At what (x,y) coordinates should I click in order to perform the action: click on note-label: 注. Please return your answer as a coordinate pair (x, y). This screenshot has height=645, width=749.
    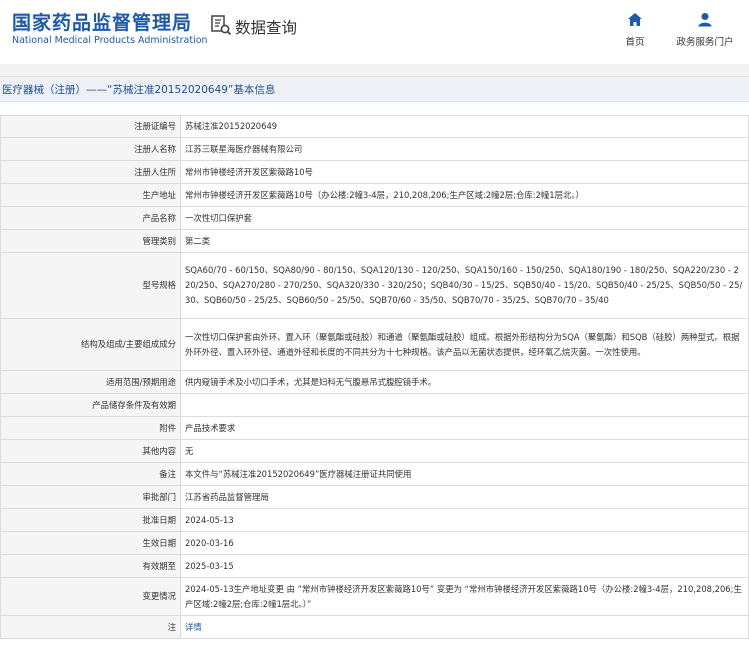
    Looking at the image, I should click on (90, 627).